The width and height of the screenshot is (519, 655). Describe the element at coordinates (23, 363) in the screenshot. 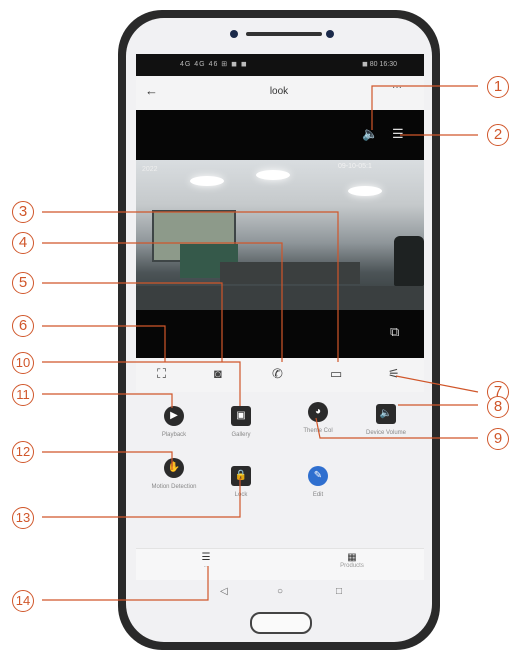

I see `callout-10: 10` at that location.